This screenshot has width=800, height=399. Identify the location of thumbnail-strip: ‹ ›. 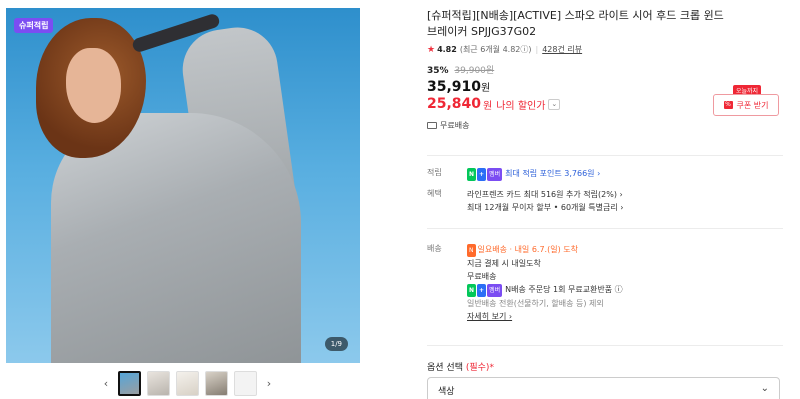
(187, 383).